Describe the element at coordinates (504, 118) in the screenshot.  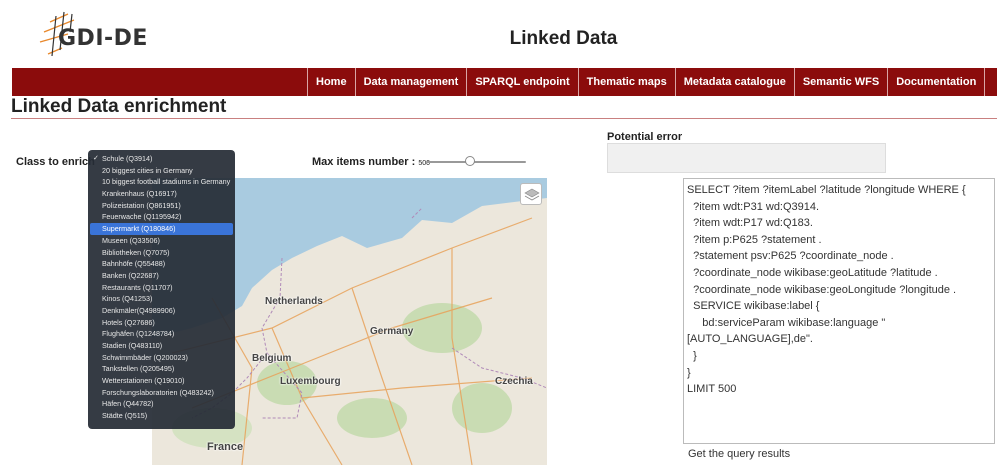
I see `section-divider` at that location.